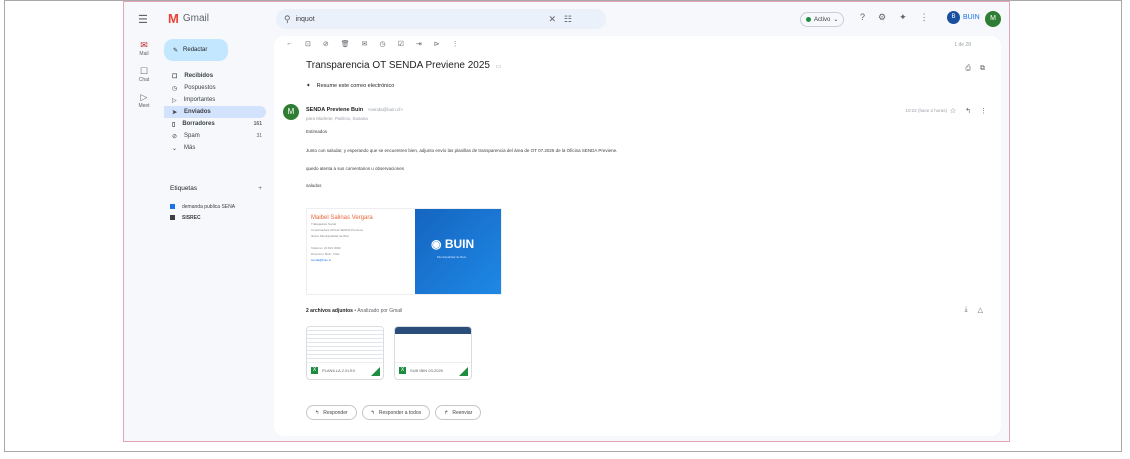  I want to click on email-subject: Transparencia OT SENDA Previene 2025 ▭, so click(403, 65).